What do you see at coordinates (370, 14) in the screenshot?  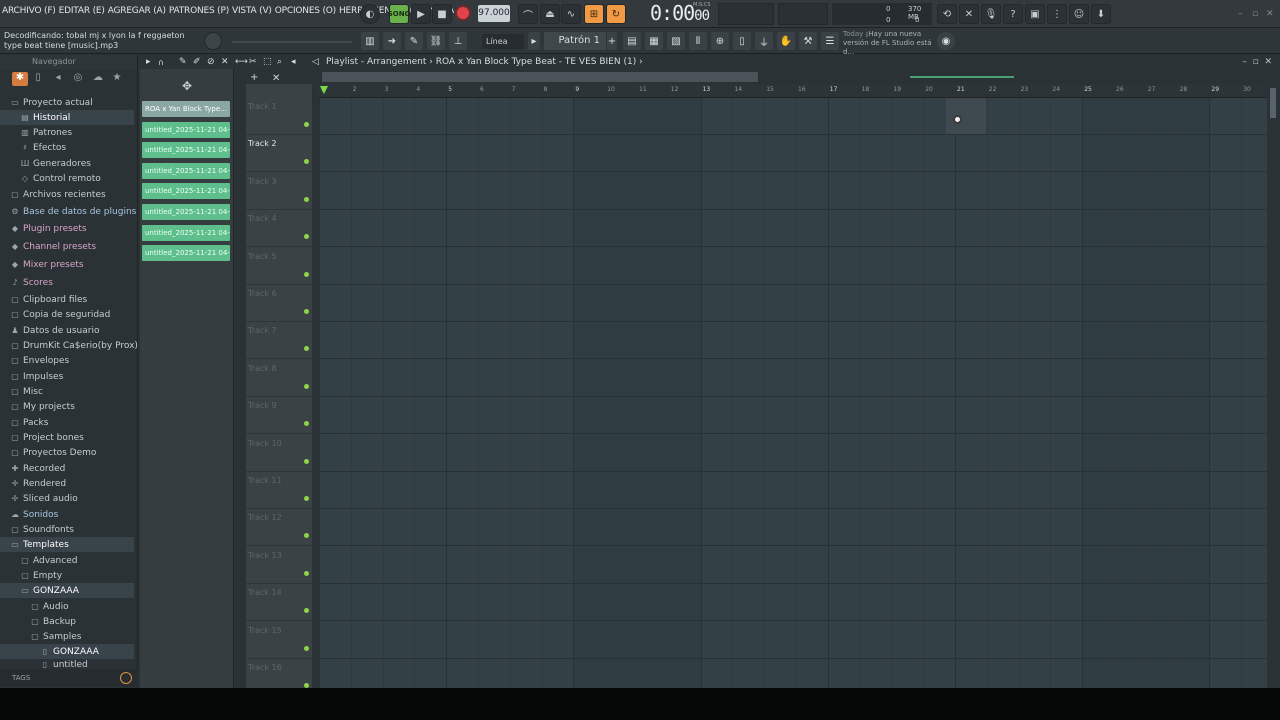 I see `pitch-knob-icon: ◐` at bounding box center [370, 14].